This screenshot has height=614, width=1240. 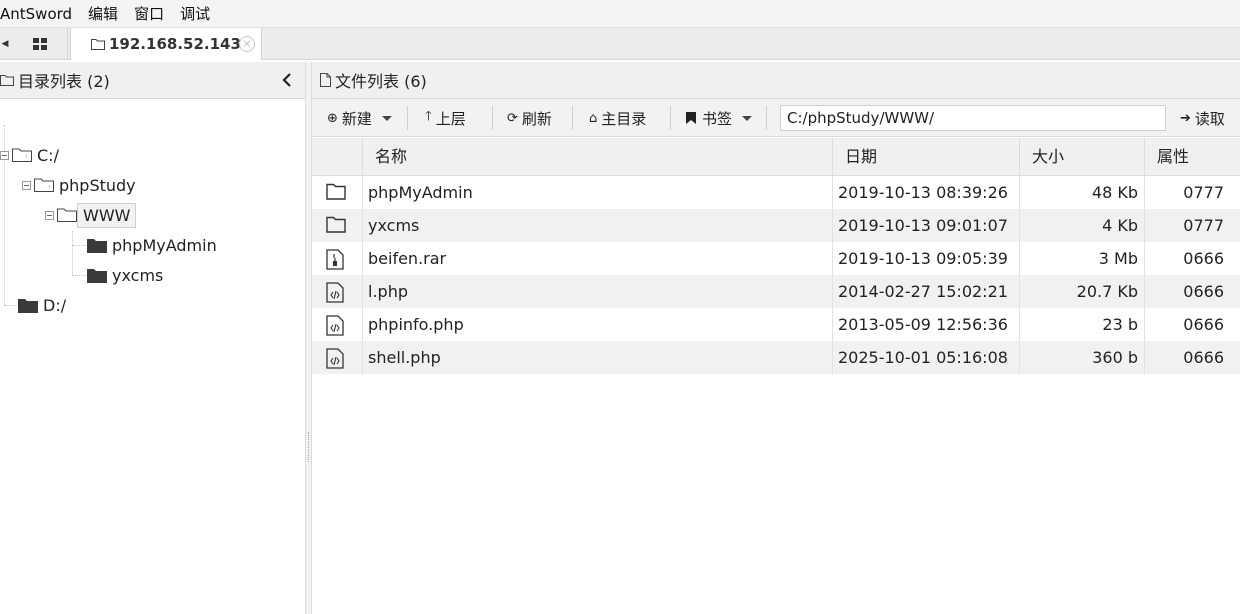 I want to click on column-header-size: 大小, so click(x=1081, y=157).